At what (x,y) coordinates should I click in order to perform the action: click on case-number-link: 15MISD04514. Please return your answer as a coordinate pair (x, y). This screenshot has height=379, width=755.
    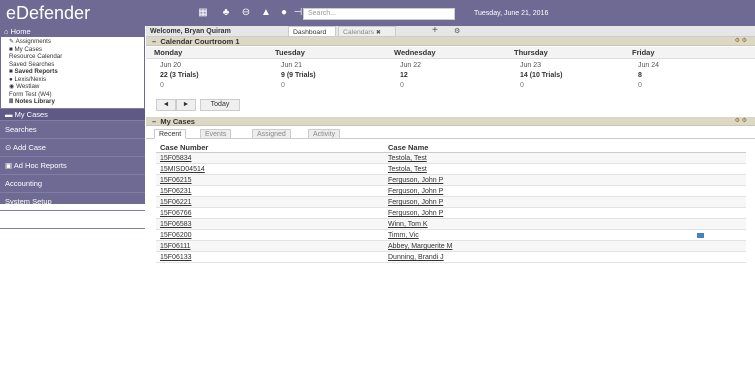
    Looking at the image, I should click on (182, 169).